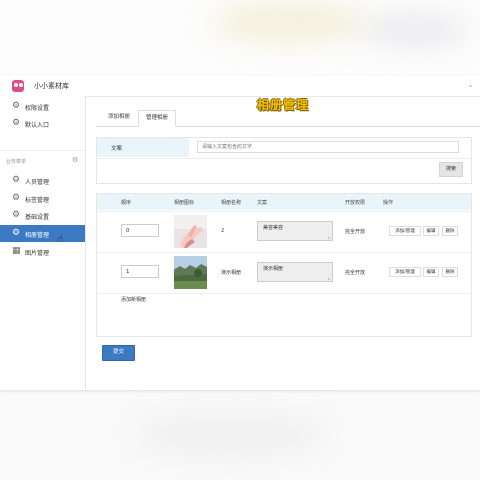 This screenshot has width=480, height=480. Describe the element at coordinates (223, 231) in the screenshot. I see `album-name: 2` at that location.